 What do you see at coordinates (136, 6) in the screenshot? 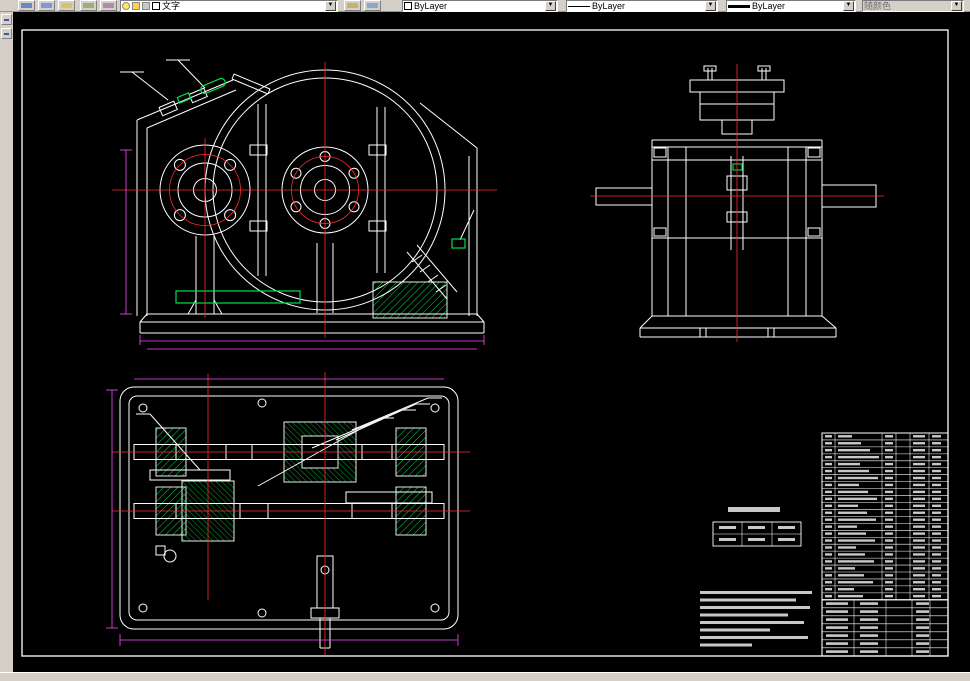
I see `layer-thaw-icon` at bounding box center [136, 6].